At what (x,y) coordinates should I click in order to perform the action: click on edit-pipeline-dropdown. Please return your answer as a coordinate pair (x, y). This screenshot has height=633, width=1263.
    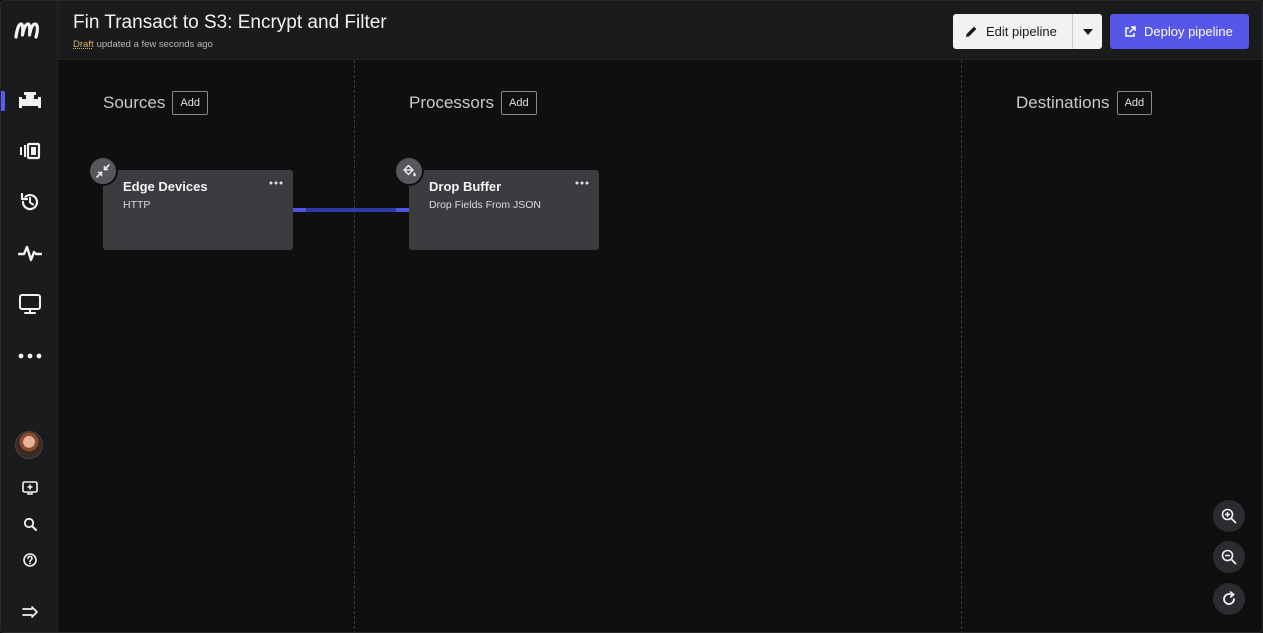
    Looking at the image, I should click on (1087, 31).